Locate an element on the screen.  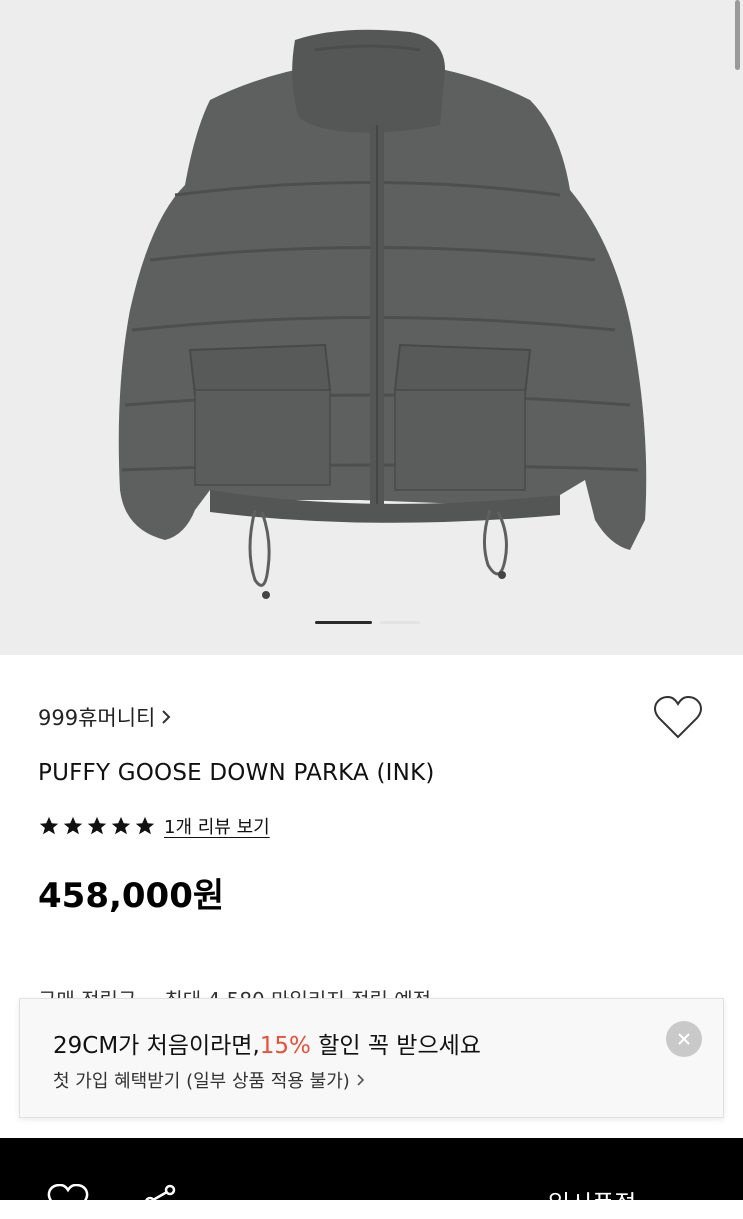
brand-link: 999휴머니티 is located at coordinates (104, 717).